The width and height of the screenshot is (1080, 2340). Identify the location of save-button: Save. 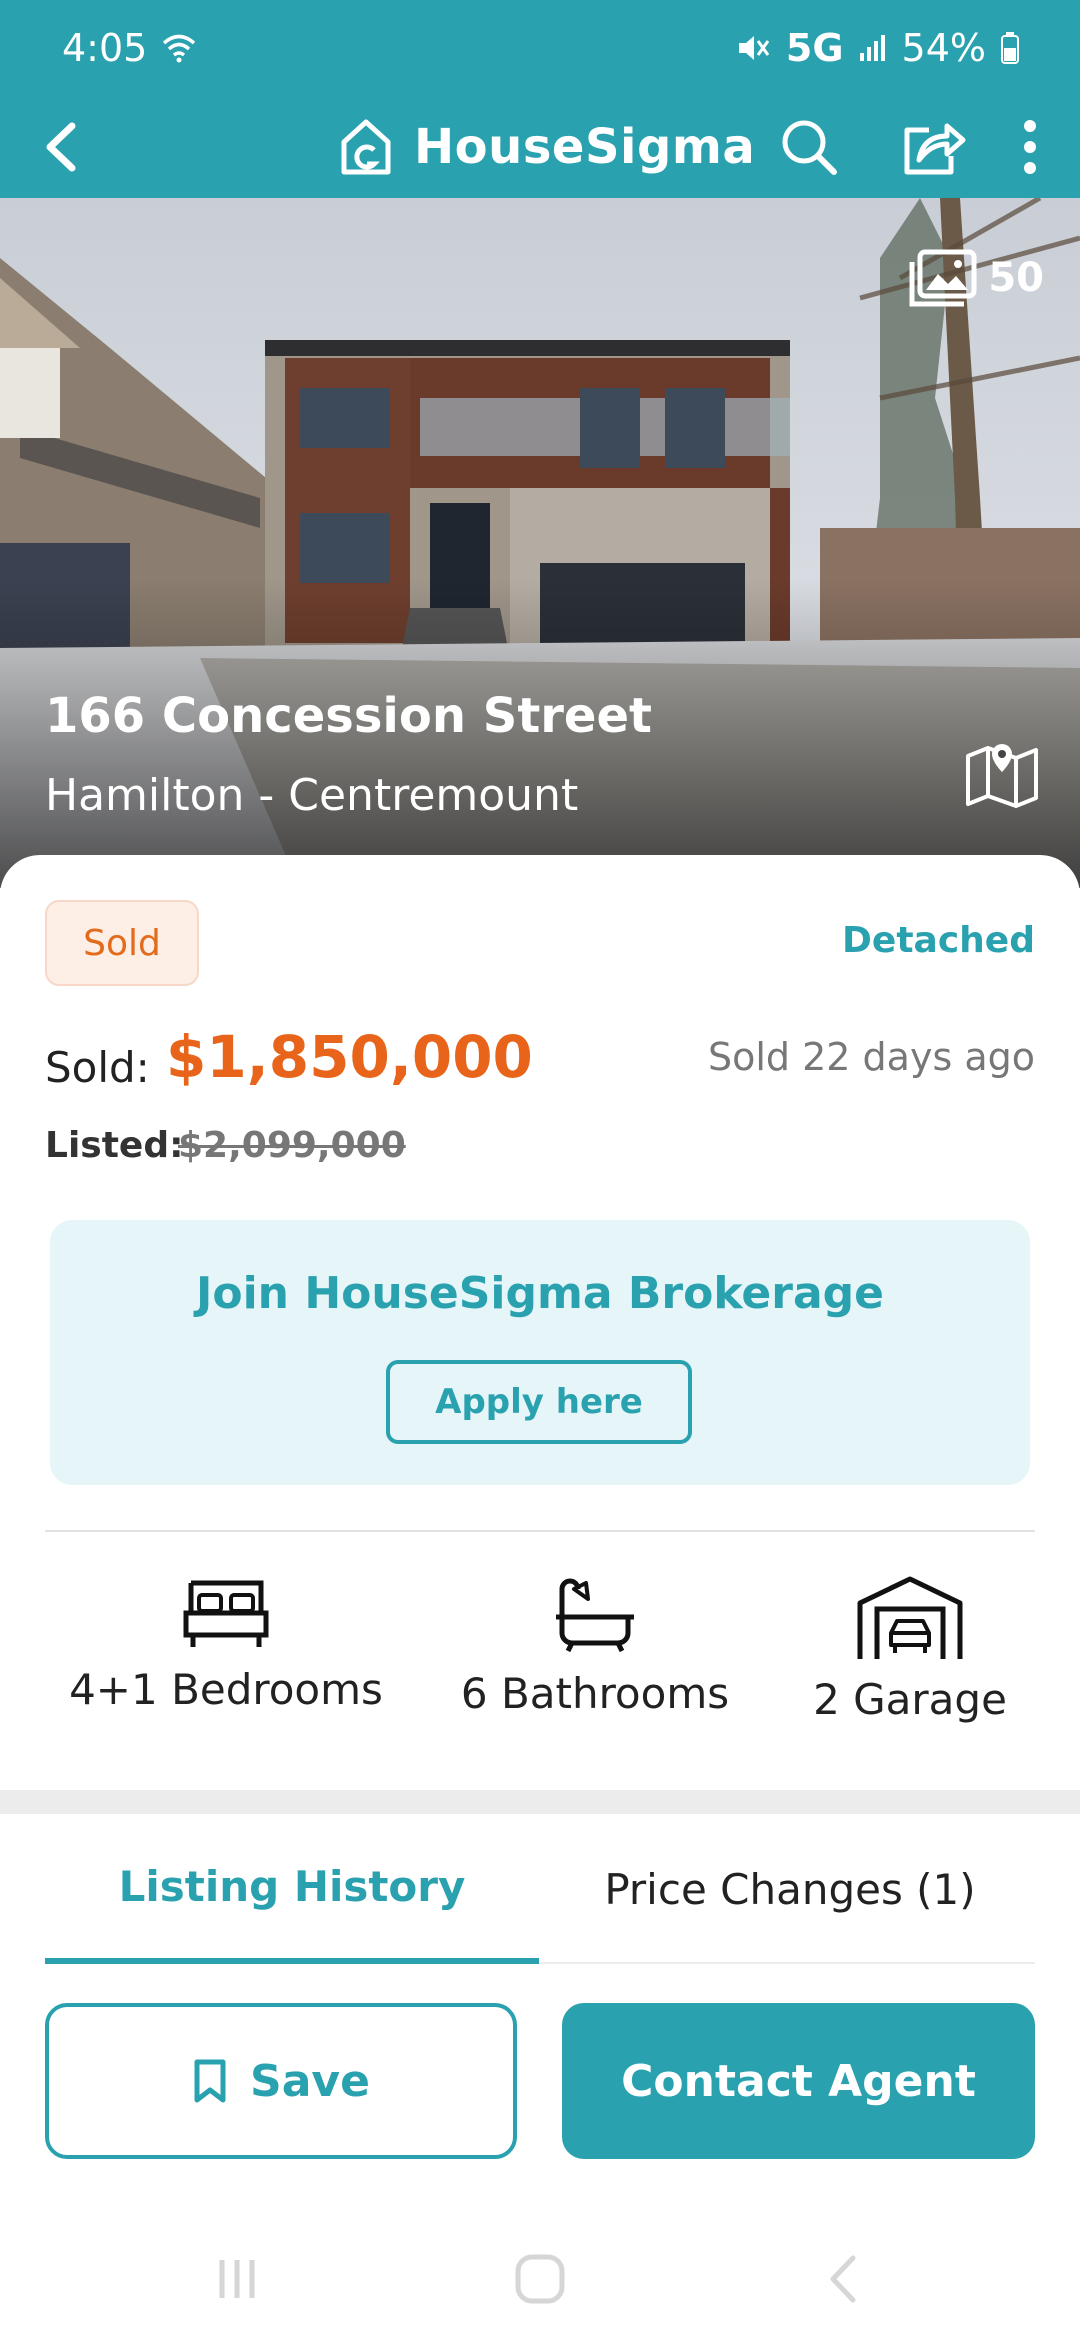
(281, 2081).